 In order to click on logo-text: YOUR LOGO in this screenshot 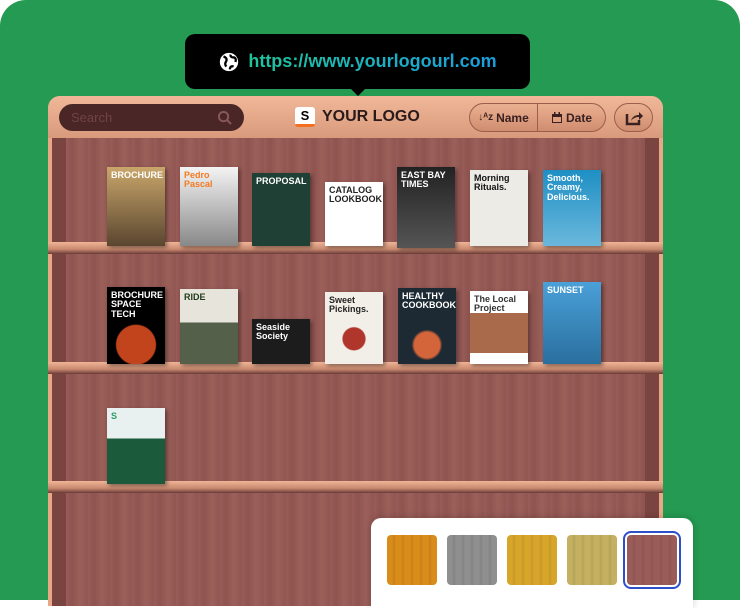, I will do `click(371, 116)`.